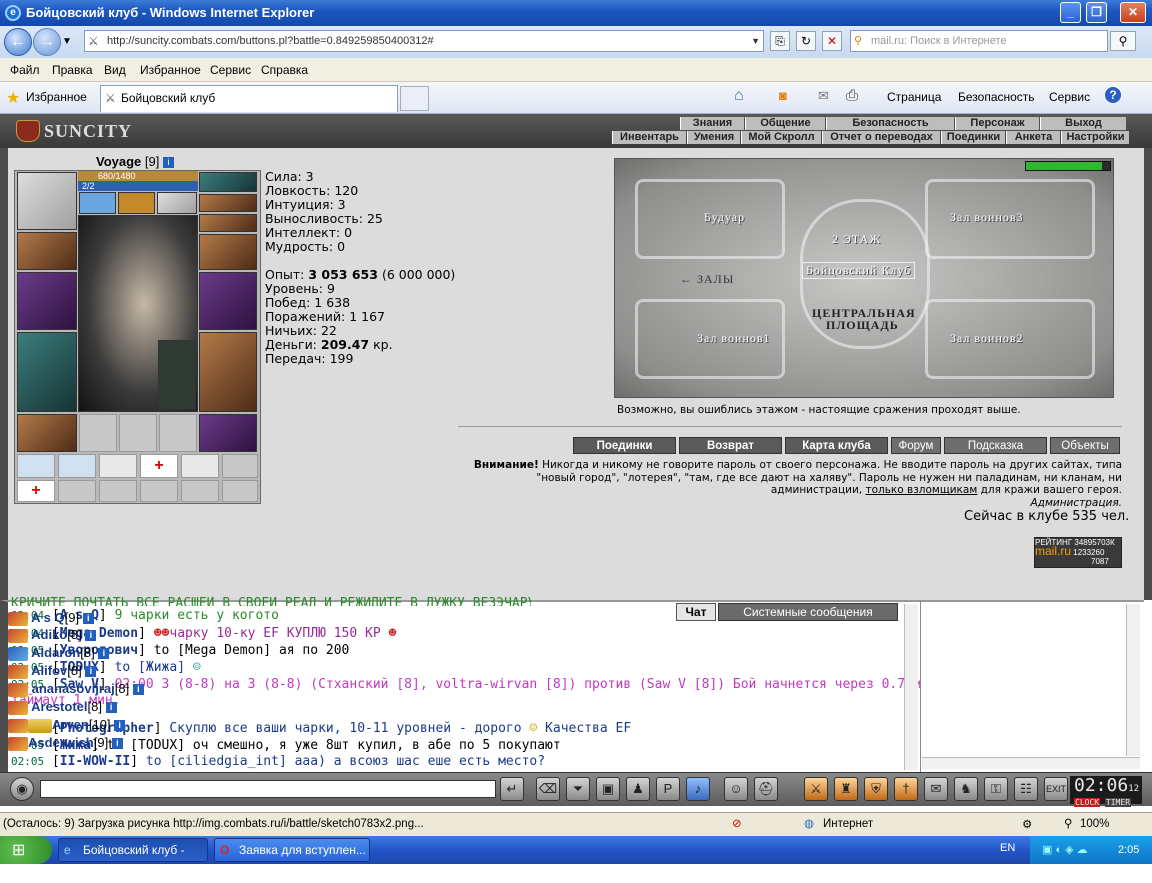 The height and width of the screenshot is (883, 1152). I want to click on online-users-panel, so click(1032, 686).